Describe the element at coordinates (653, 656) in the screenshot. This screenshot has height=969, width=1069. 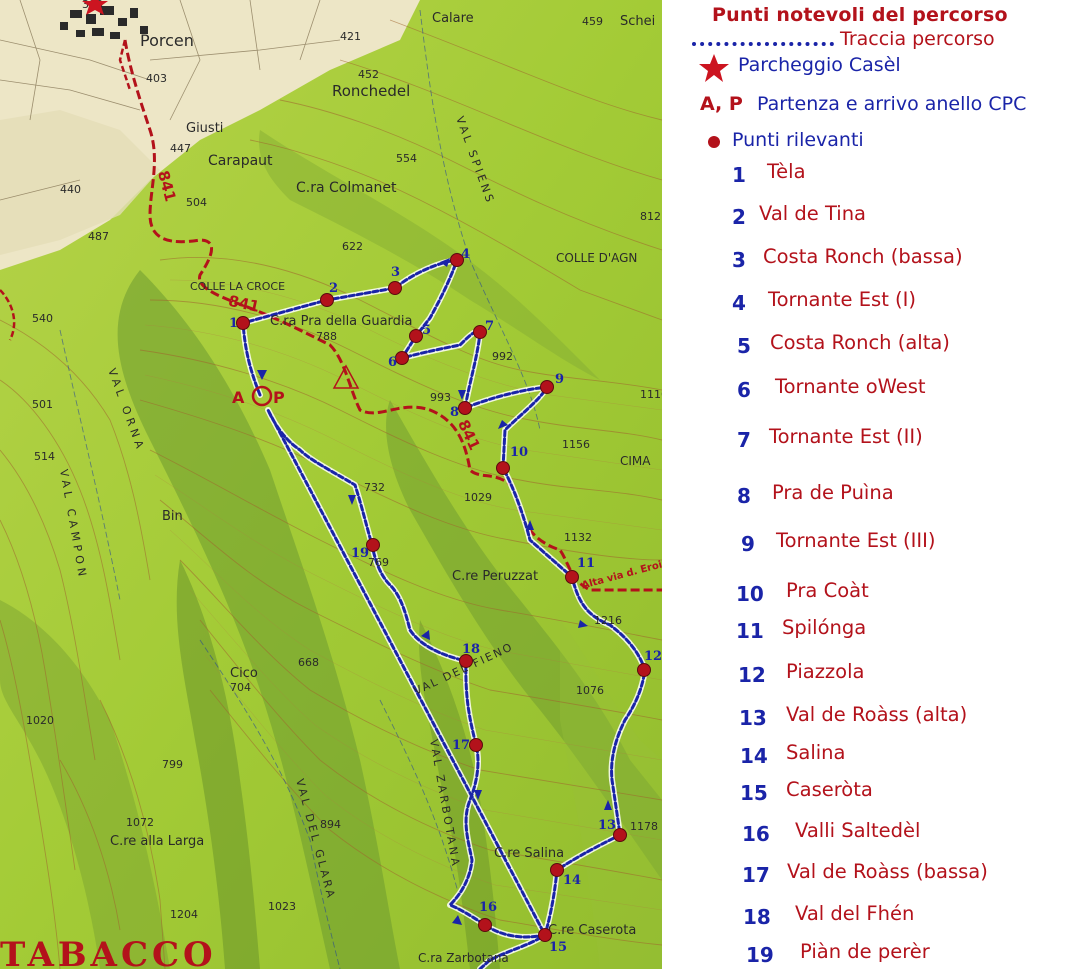
I see `route-point-number: 12` at that location.